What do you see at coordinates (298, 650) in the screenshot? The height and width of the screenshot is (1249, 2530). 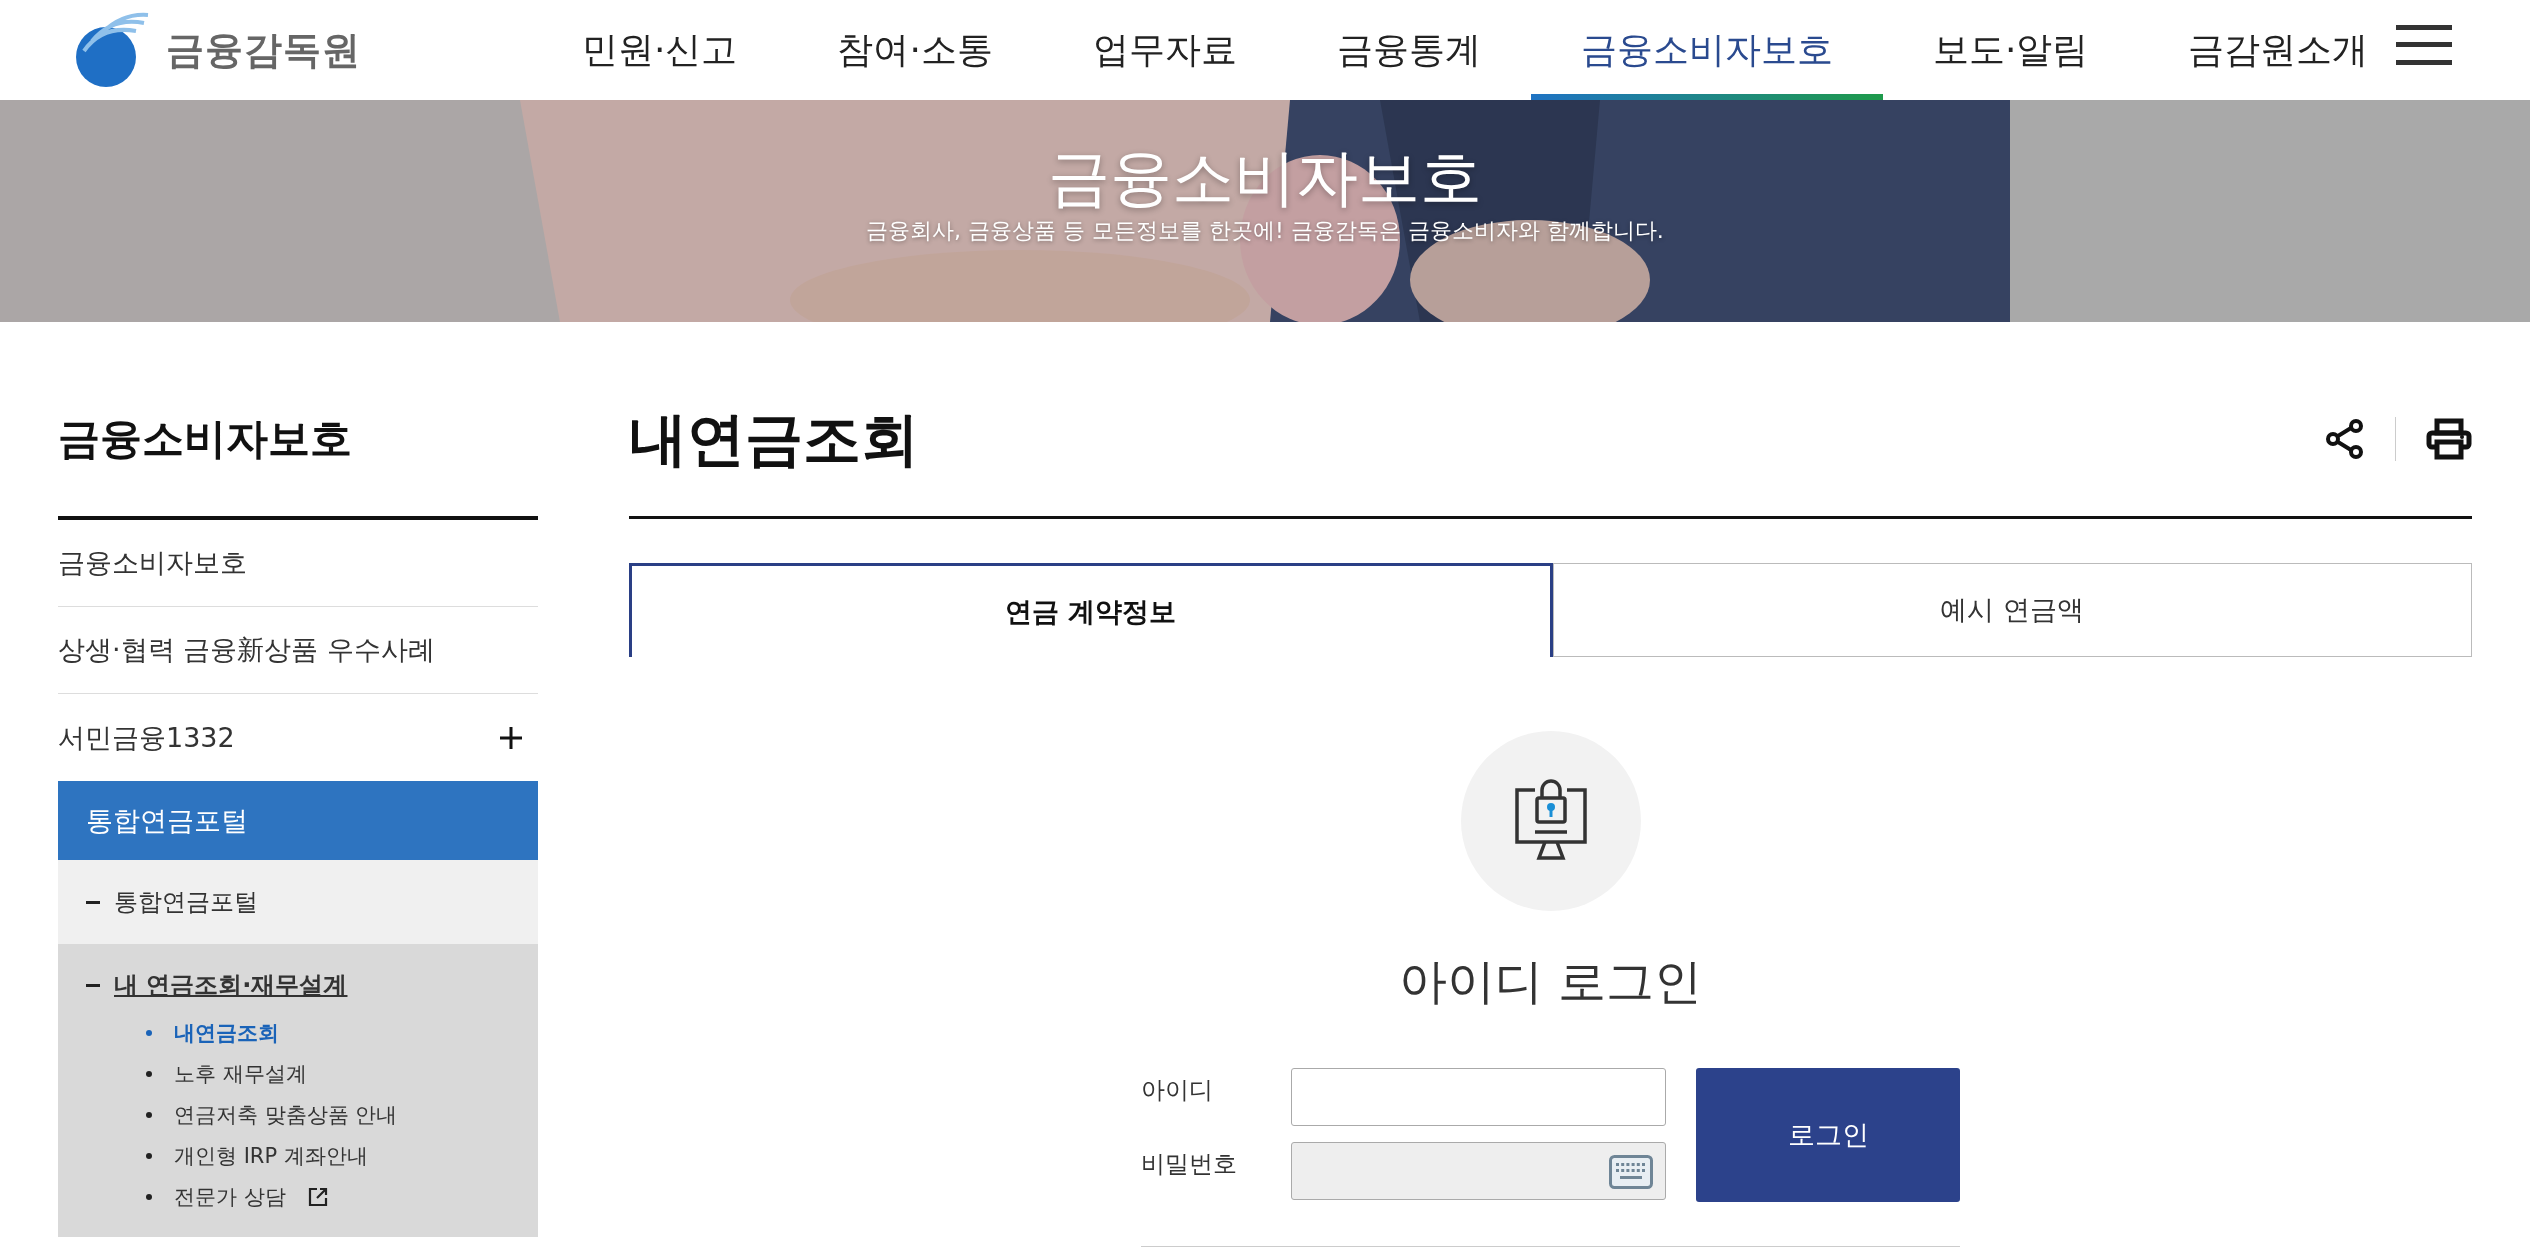 I see `sidebar-item: 상생·협력 금융新상품 우수사례` at bounding box center [298, 650].